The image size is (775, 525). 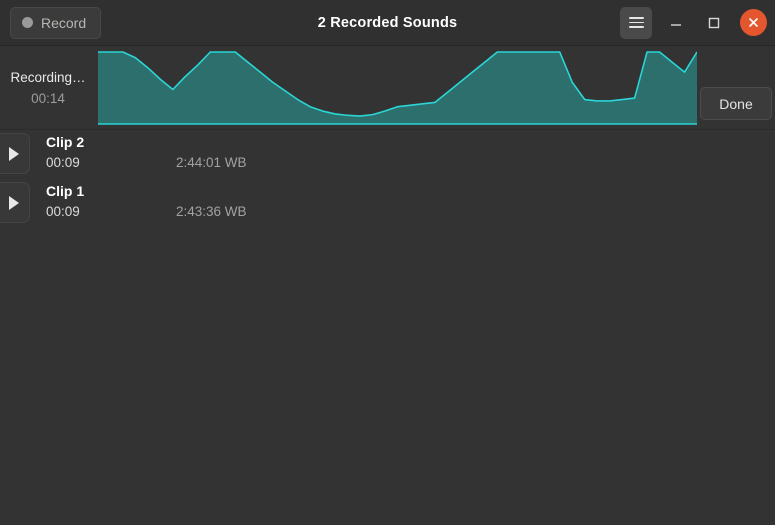 I want to click on maximize-button, so click(x=714, y=23).